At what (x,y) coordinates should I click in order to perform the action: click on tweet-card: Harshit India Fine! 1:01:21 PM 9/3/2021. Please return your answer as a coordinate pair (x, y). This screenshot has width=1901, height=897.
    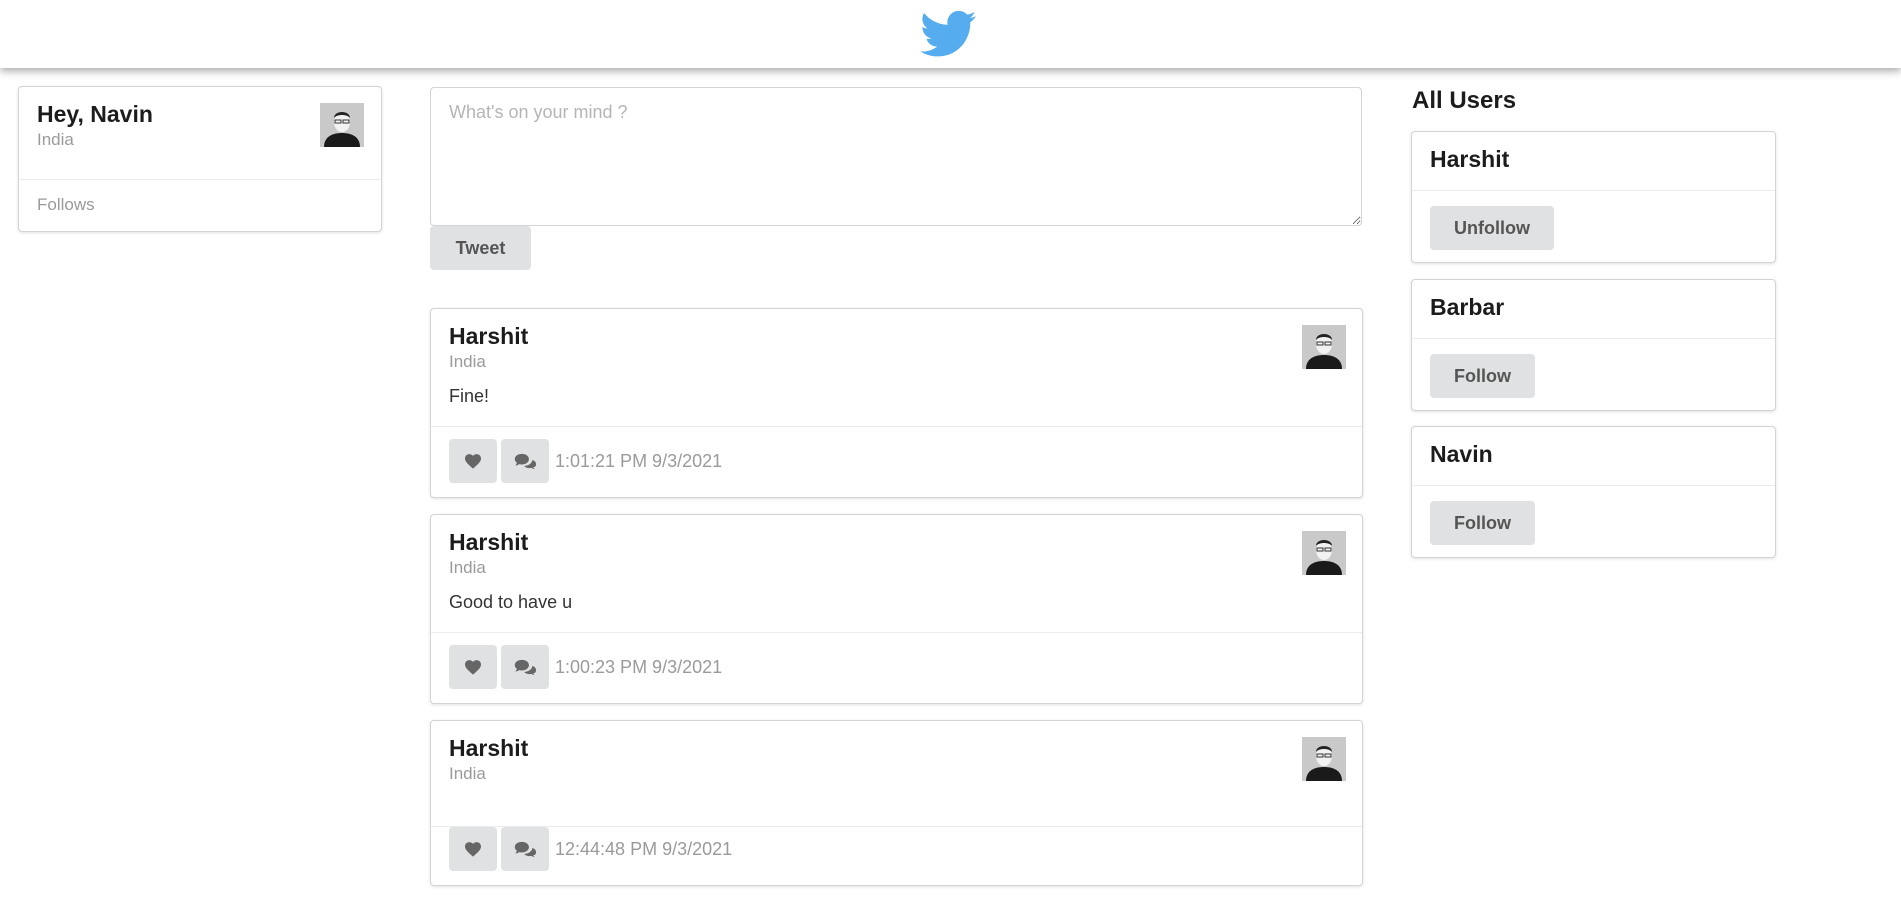
    Looking at the image, I should click on (896, 403).